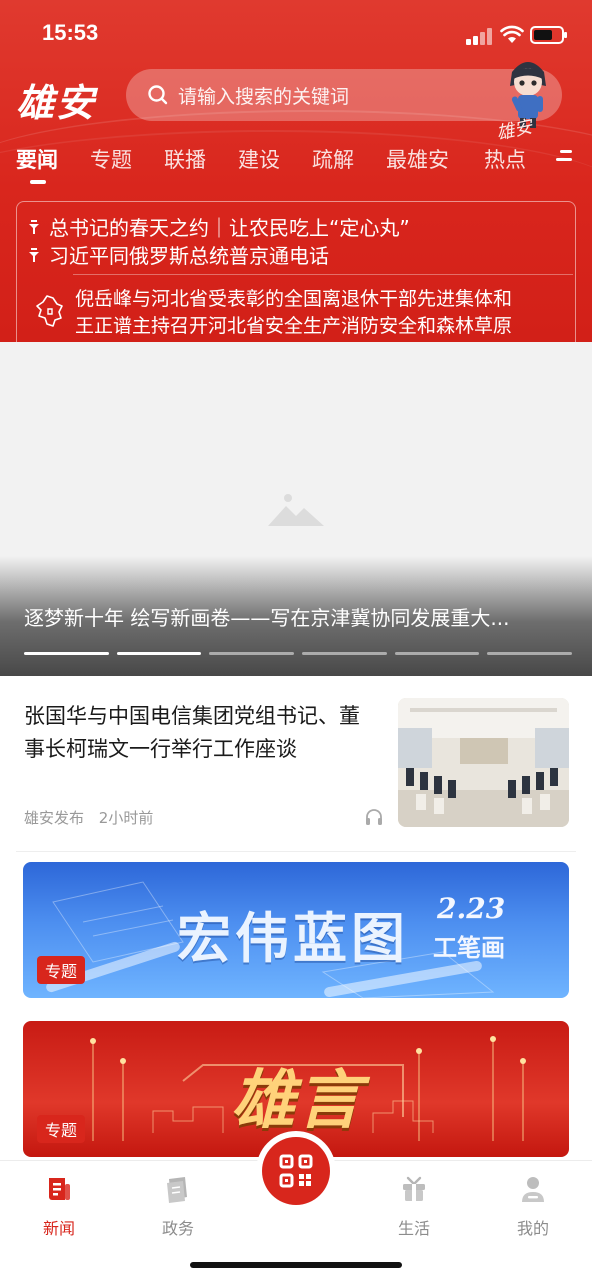  I want to click on special-banner-blueprint: 宏伟蓝图 2.23 工笔画 专题, so click(296, 930).